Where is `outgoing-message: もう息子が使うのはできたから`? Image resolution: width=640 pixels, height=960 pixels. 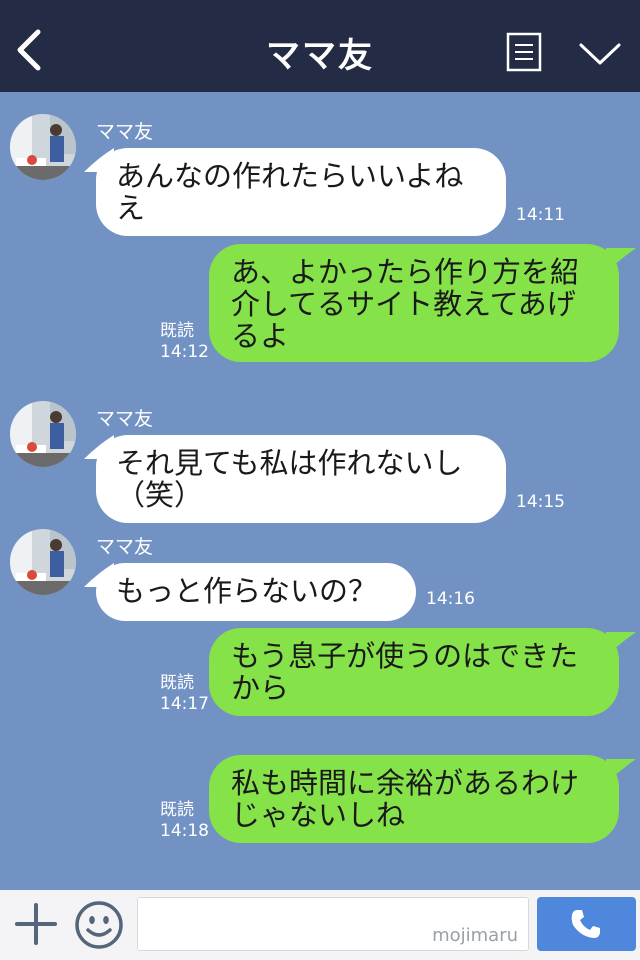 outgoing-message: もう息子が使うのはできたから is located at coordinates (414, 672).